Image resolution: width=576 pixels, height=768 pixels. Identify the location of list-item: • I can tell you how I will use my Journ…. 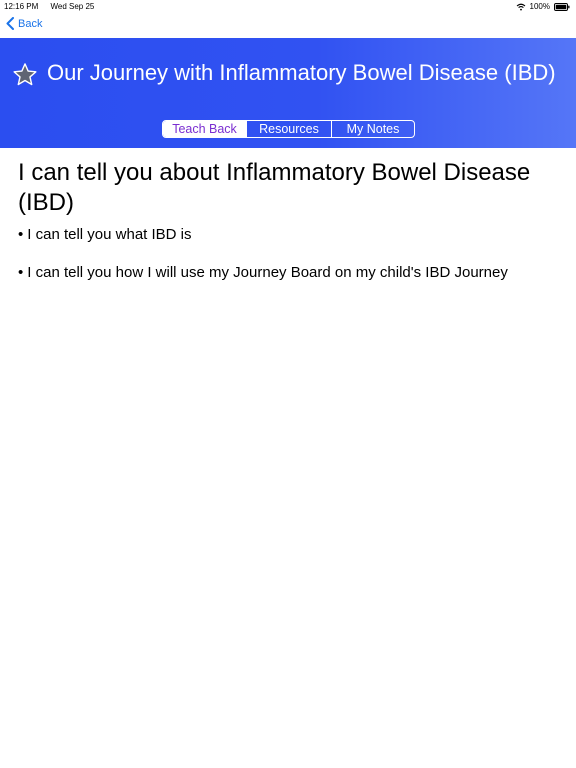
(291, 273).